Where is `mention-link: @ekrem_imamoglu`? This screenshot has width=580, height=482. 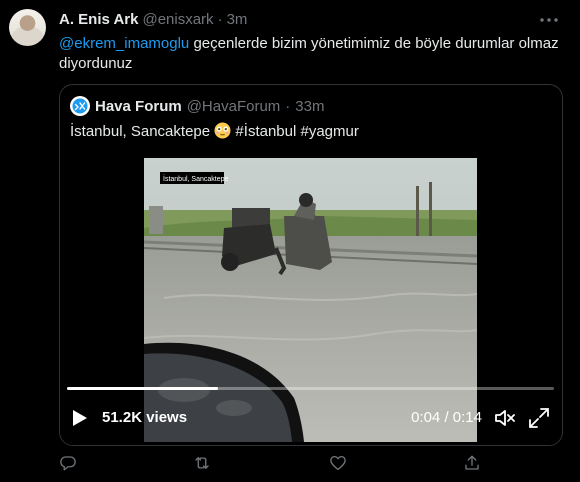 mention-link: @ekrem_imamoglu is located at coordinates (124, 43).